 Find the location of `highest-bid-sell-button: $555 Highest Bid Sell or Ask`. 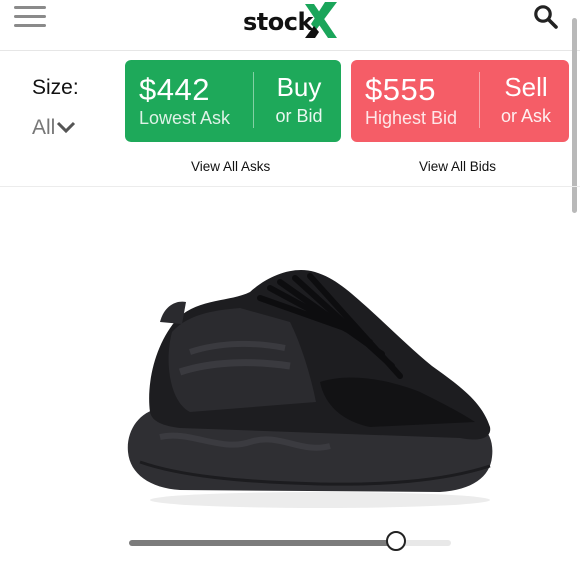

highest-bid-sell-button: $555 Highest Bid Sell or Ask is located at coordinates (460, 101).